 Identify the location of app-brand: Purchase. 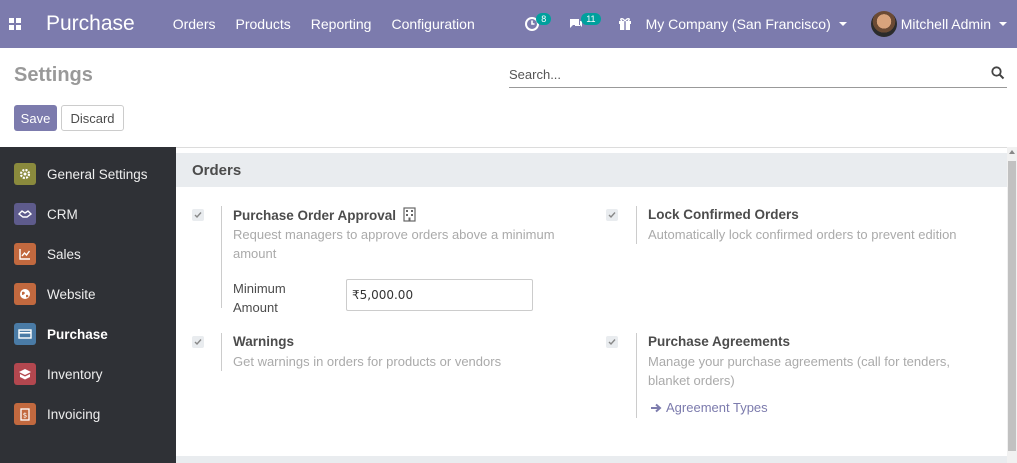
(90, 24).